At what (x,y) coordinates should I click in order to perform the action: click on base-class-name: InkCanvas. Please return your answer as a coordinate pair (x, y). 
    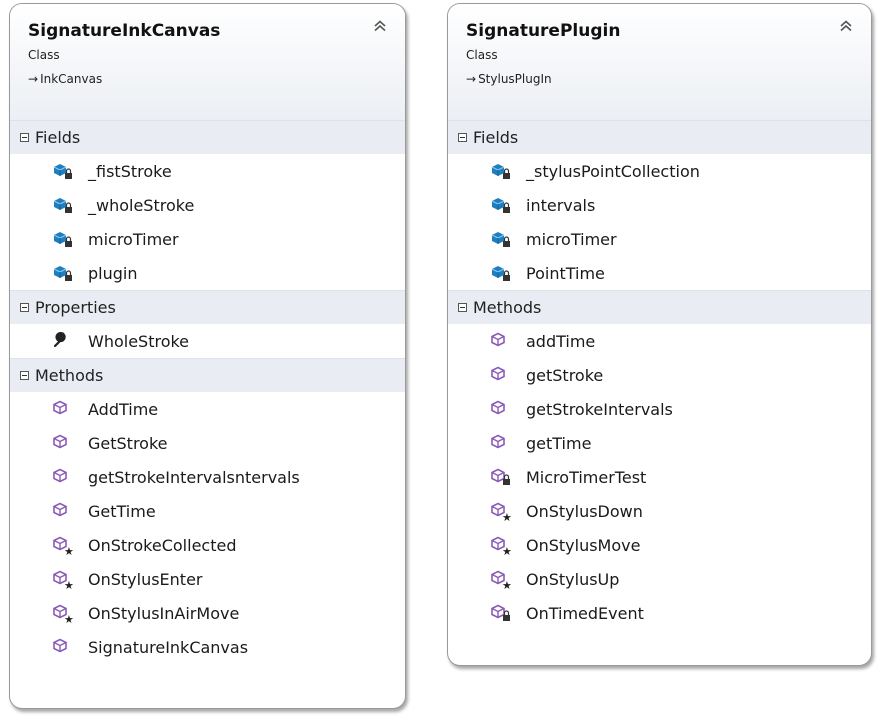
    Looking at the image, I should click on (71, 79).